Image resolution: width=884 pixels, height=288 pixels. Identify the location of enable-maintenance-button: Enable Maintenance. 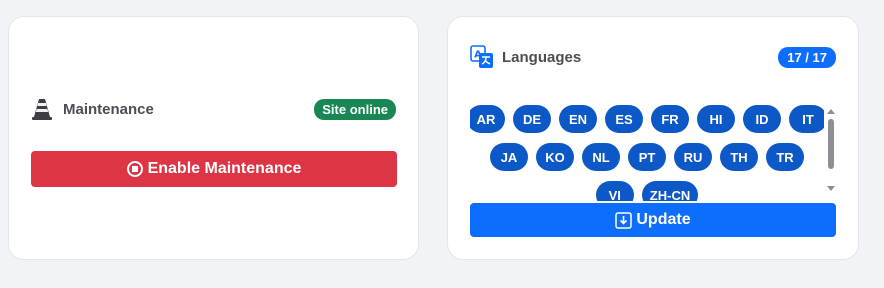
(214, 169).